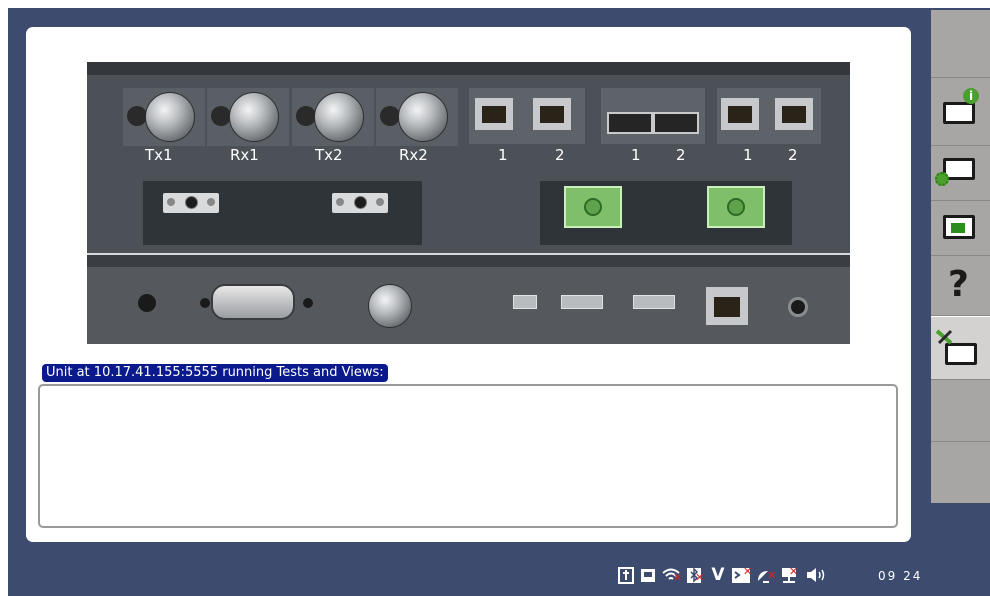  What do you see at coordinates (329, 155) in the screenshot?
I see `bnc-label-tx2: Tx2` at bounding box center [329, 155].